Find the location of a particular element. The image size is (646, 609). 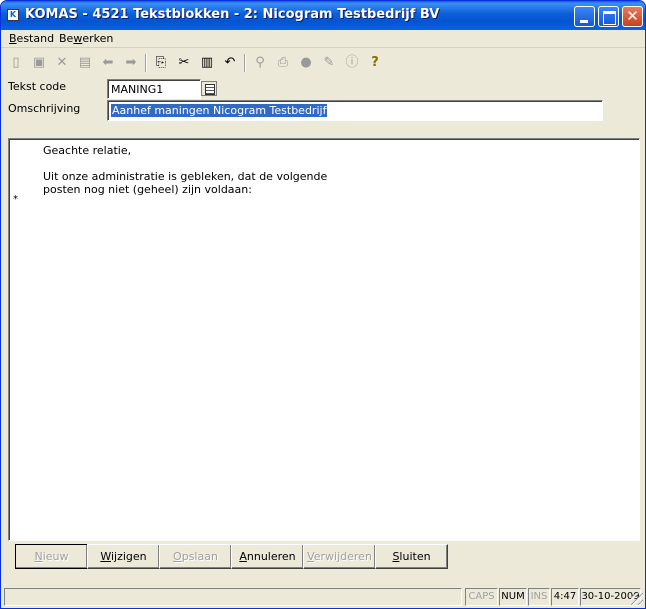

next-icon: ➡ is located at coordinates (131, 63).